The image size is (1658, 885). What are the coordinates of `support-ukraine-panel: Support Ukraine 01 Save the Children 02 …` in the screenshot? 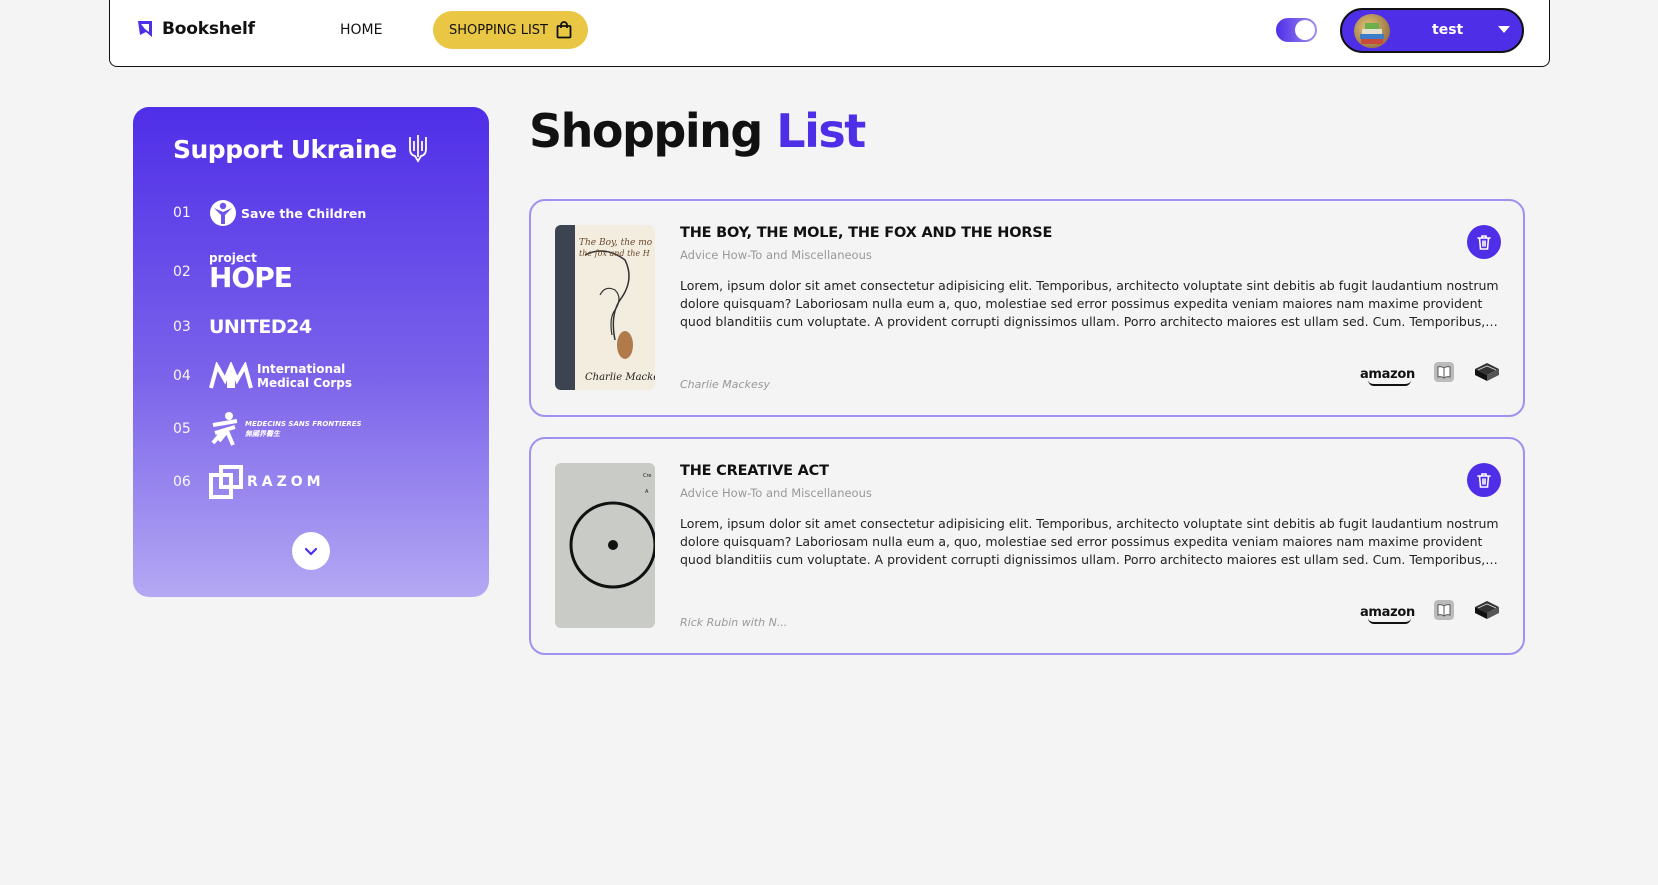 It's located at (311, 352).